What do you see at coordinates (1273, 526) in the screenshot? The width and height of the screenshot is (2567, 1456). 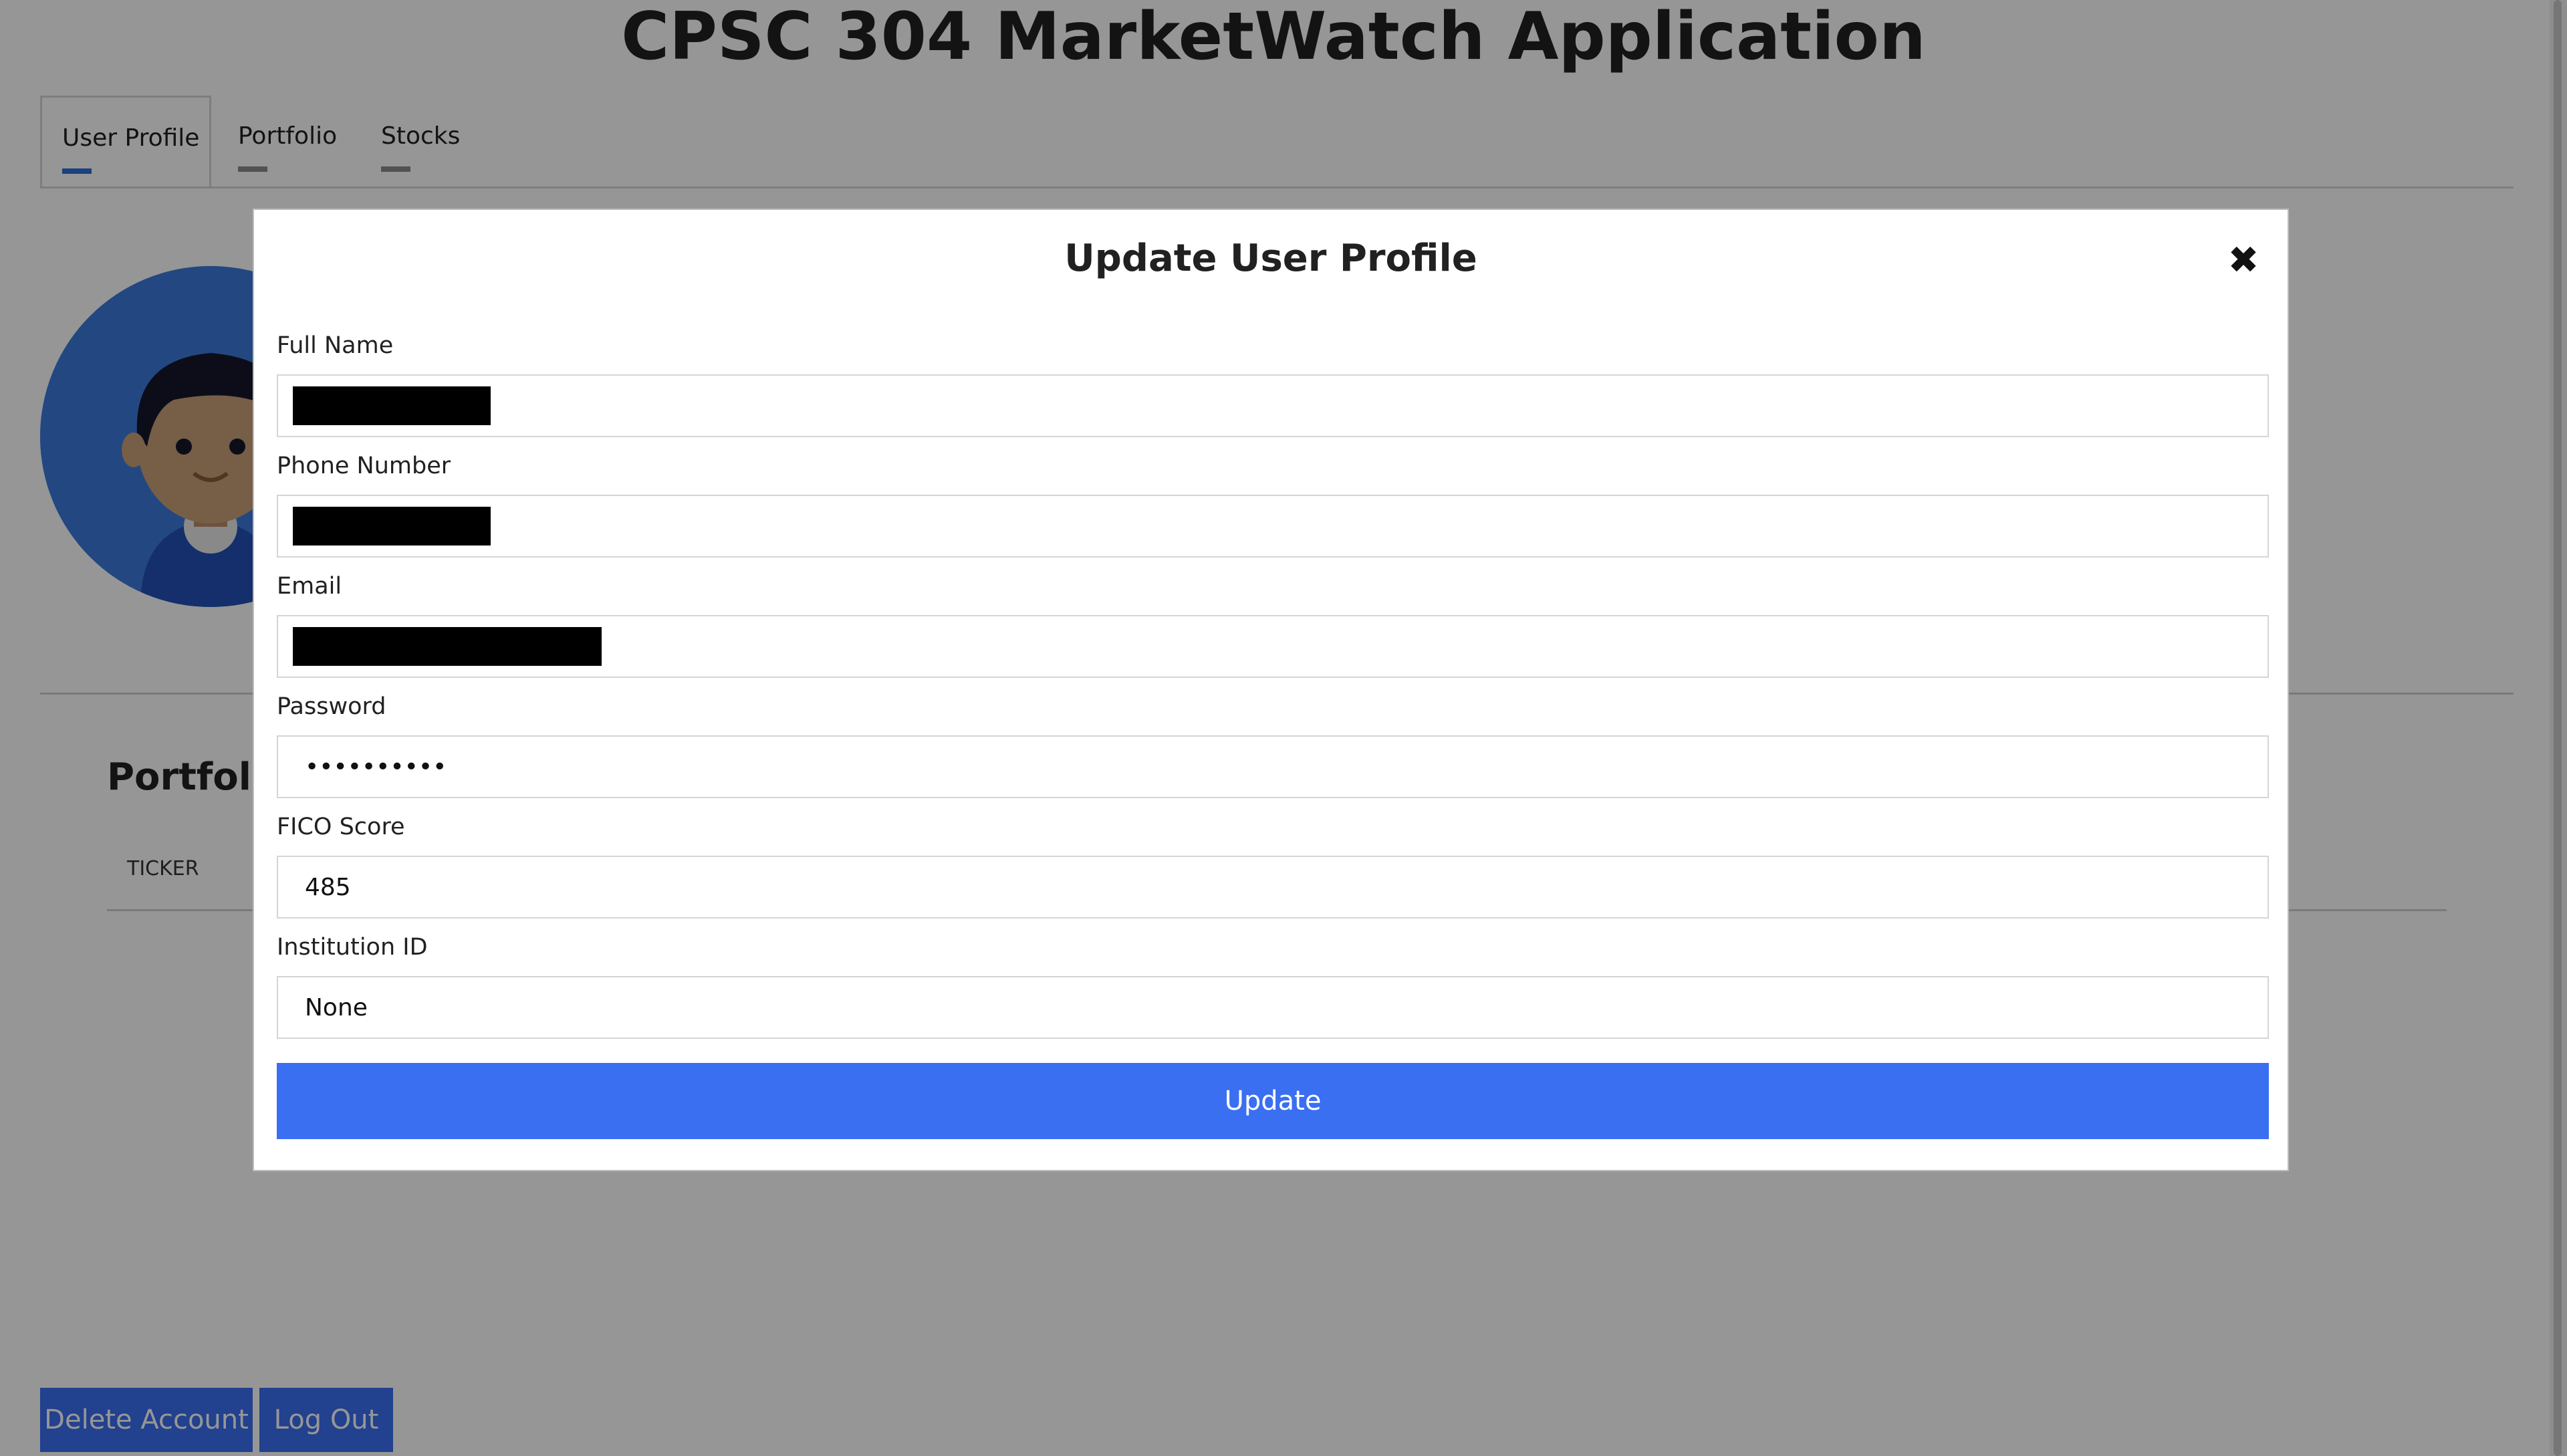 I see `phone-number-input` at bounding box center [1273, 526].